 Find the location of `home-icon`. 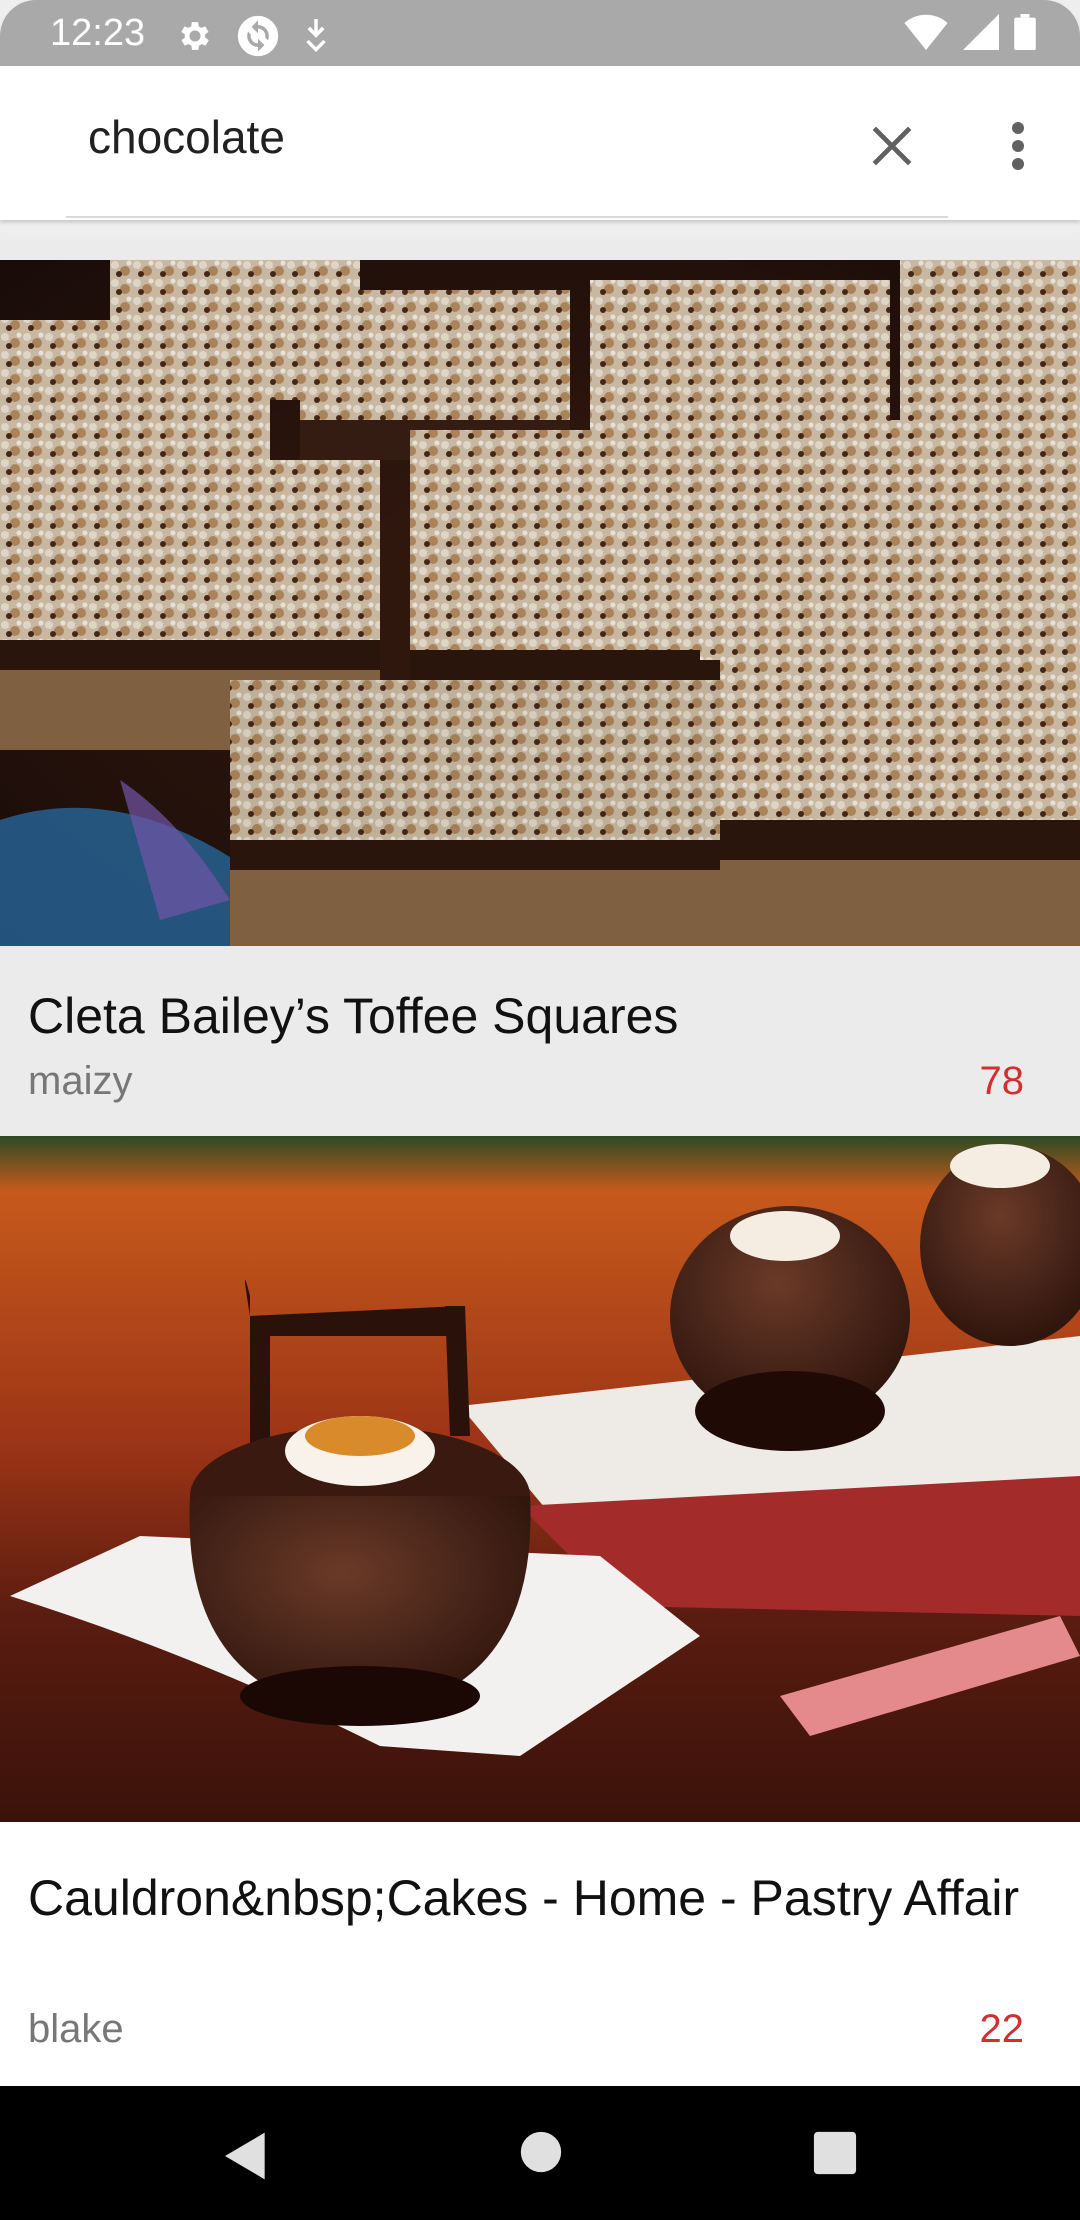

home-icon is located at coordinates (541, 2152).